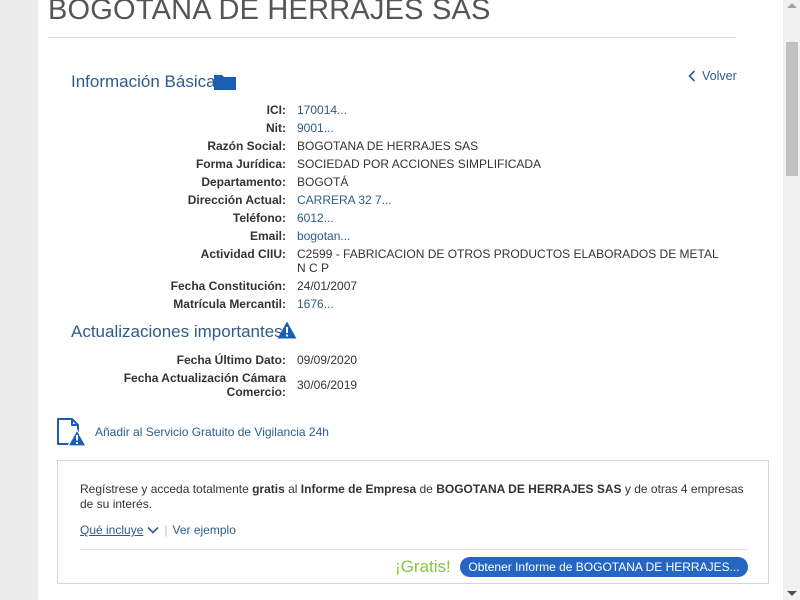 The width and height of the screenshot is (800, 600). What do you see at coordinates (143, 81) in the screenshot?
I see `basic-info-heading: Información Básica` at bounding box center [143, 81].